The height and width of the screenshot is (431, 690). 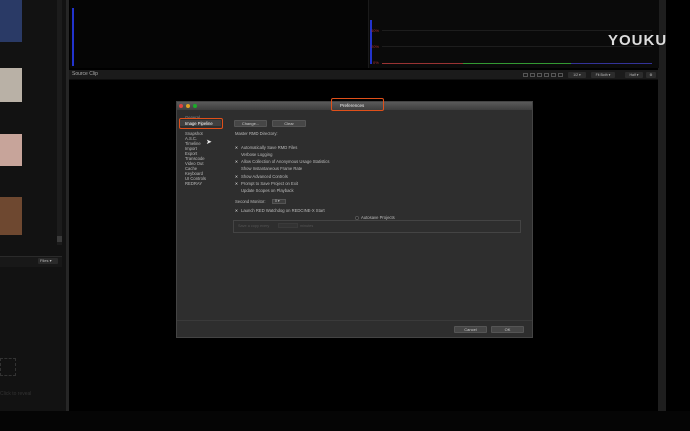 What do you see at coordinates (288, 225) in the screenshot?
I see `autosave-minutes-input` at bounding box center [288, 225].